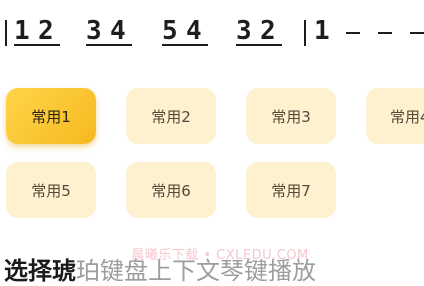 The image size is (424, 286). Describe the element at coordinates (259, 32) in the screenshot. I see `note-group: 3 2` at that location.